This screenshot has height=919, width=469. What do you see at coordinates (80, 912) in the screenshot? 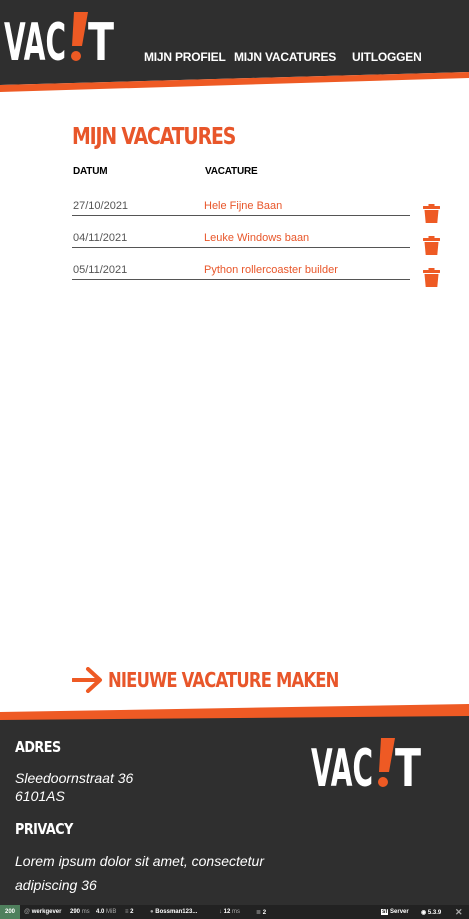
I see `time-item: 290 ms` at bounding box center [80, 912].